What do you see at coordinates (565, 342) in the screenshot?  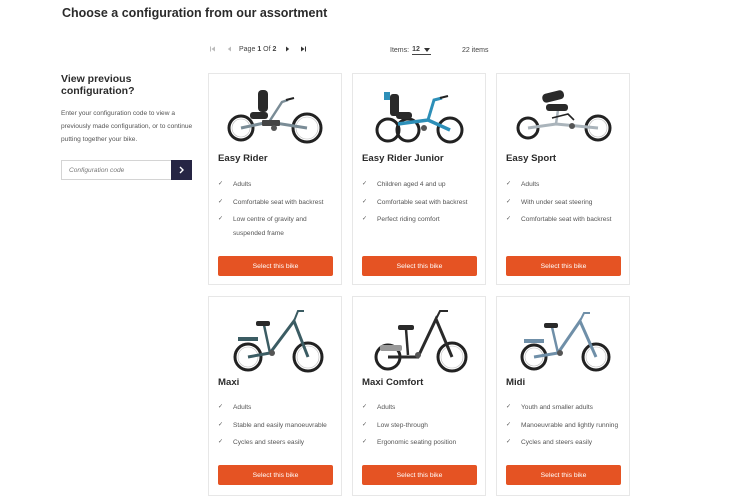 I see `midi-tricycle-image` at bounding box center [565, 342].